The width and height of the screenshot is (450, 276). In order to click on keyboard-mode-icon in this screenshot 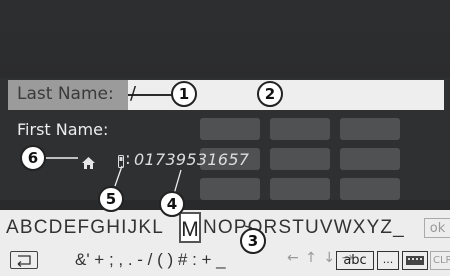, I will do `click(415, 260)`.